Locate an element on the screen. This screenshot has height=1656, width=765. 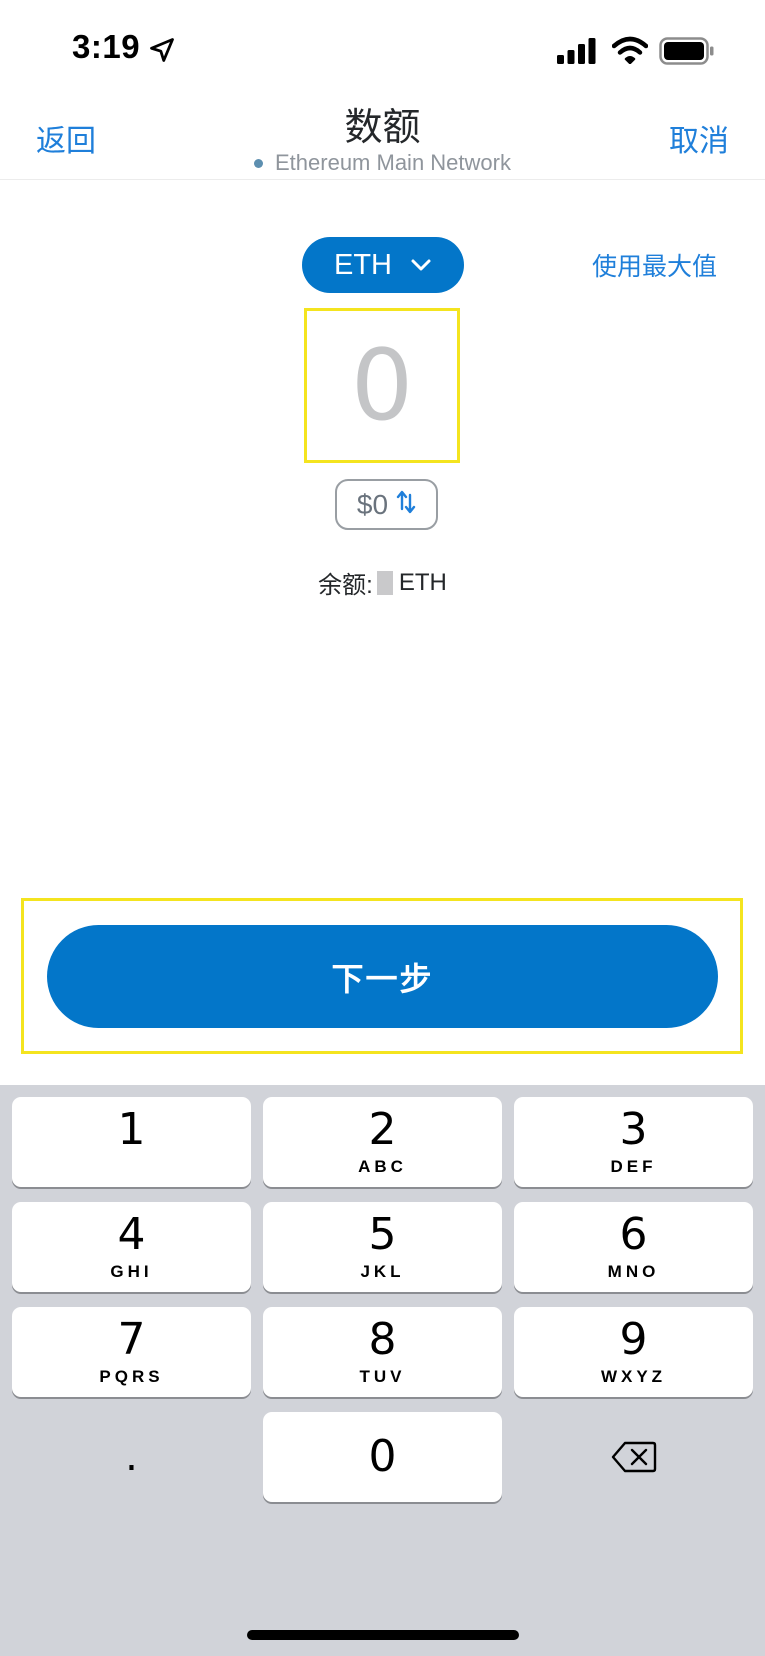
key-digit: 2 is located at coordinates (382, 1129).